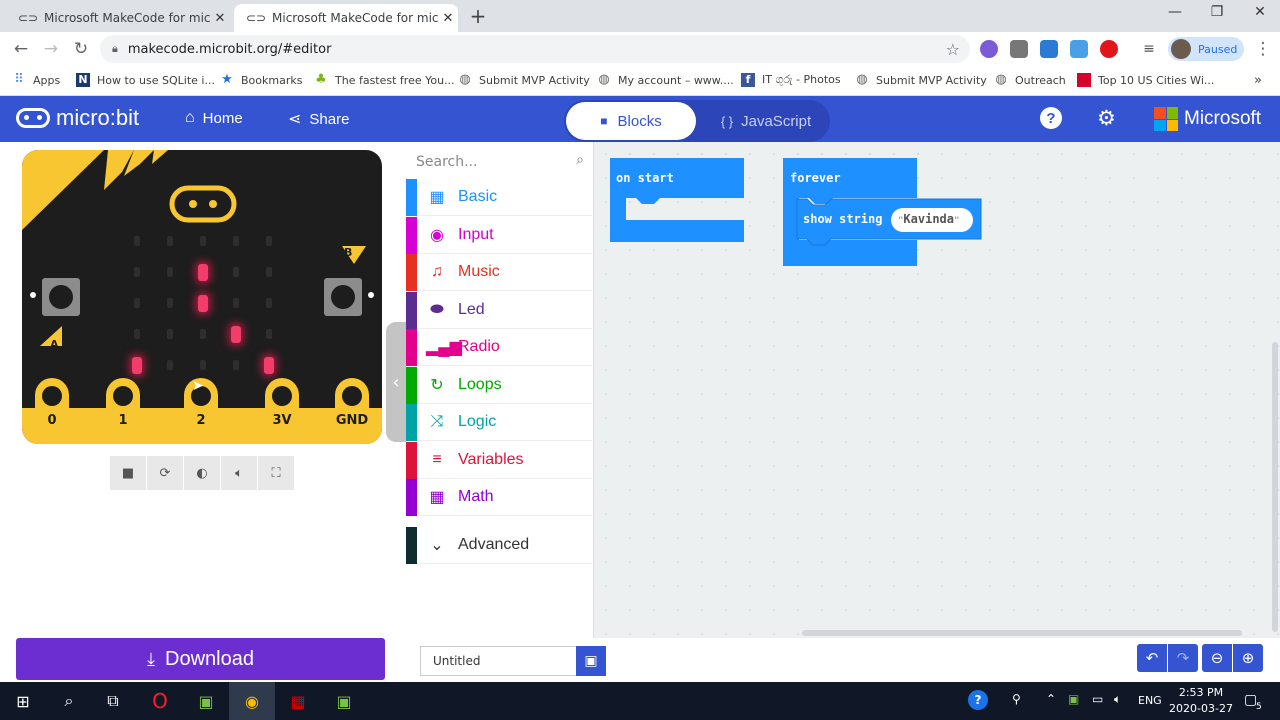  Describe the element at coordinates (1166, 119) in the screenshot. I see `microsoft-logo-icon` at that location.